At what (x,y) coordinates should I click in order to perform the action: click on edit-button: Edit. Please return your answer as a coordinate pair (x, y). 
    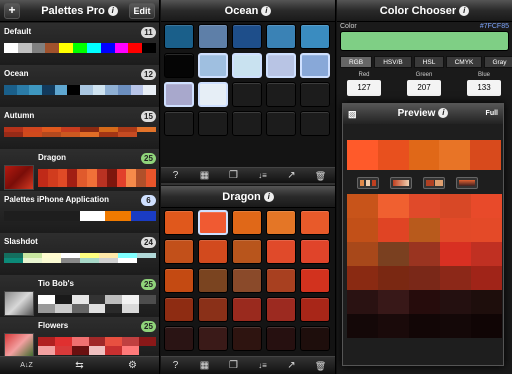
    Looking at the image, I should click on (142, 11).